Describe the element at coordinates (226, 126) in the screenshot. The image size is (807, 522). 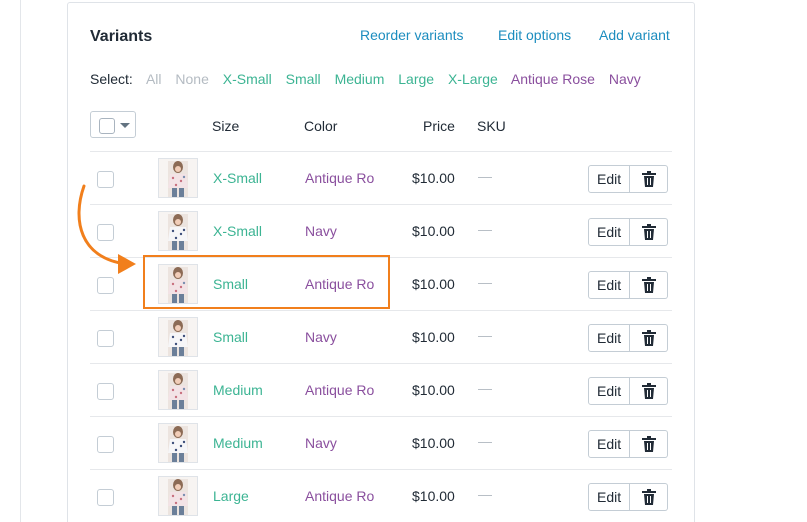
I see `column-header-size: Size` at that location.